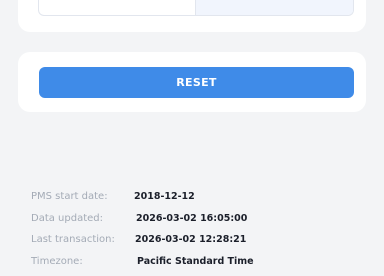 The width and height of the screenshot is (384, 276). Describe the element at coordinates (190, 240) in the screenshot. I see `info-value: 2026-03-02 12:28:21` at that location.